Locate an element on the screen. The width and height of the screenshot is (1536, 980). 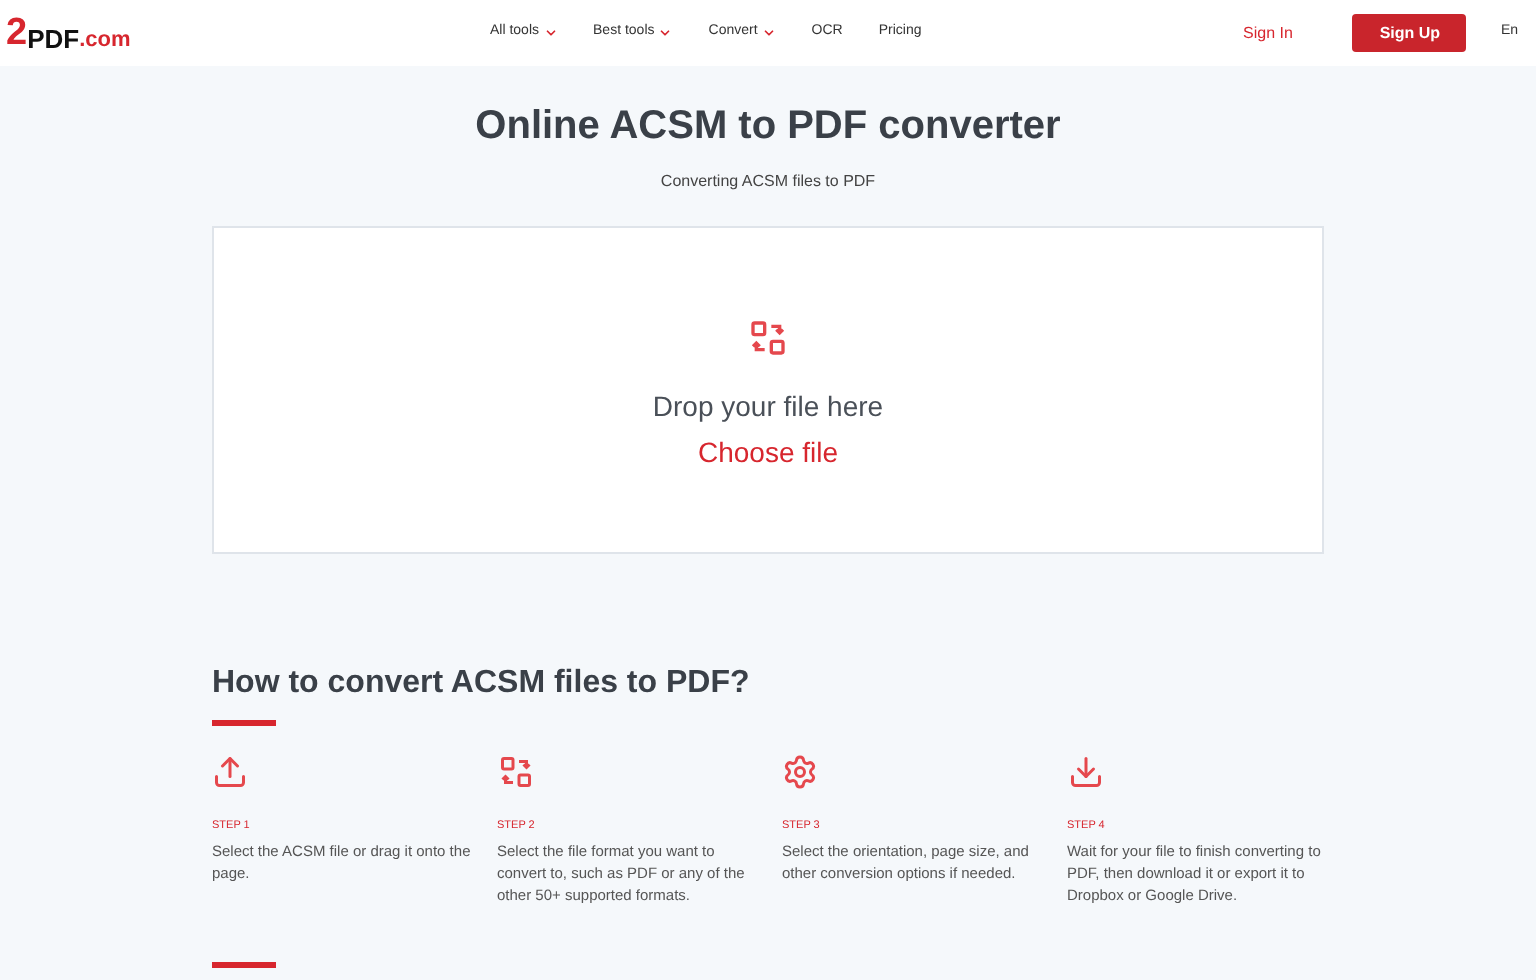
sign-up-button: Sign Up is located at coordinates (1409, 33).